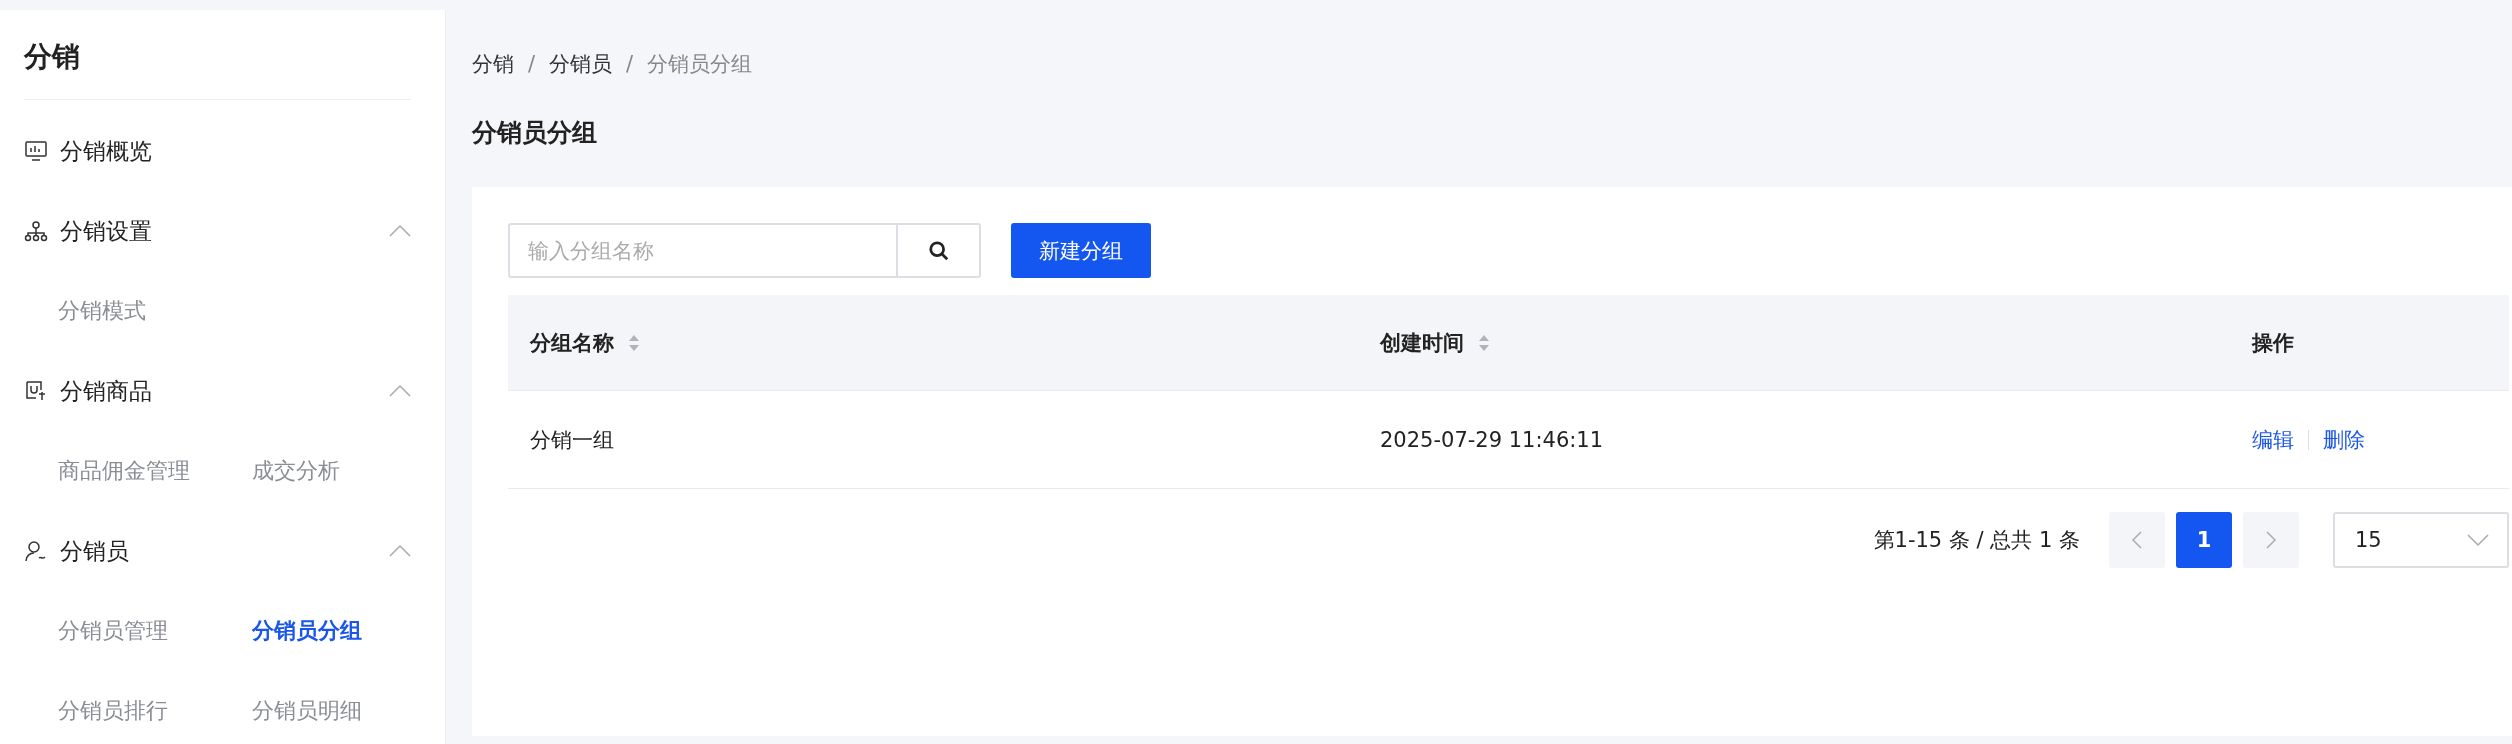  I want to click on table-cell-text: 2025-07-29 11:46:11, so click(1492, 439).